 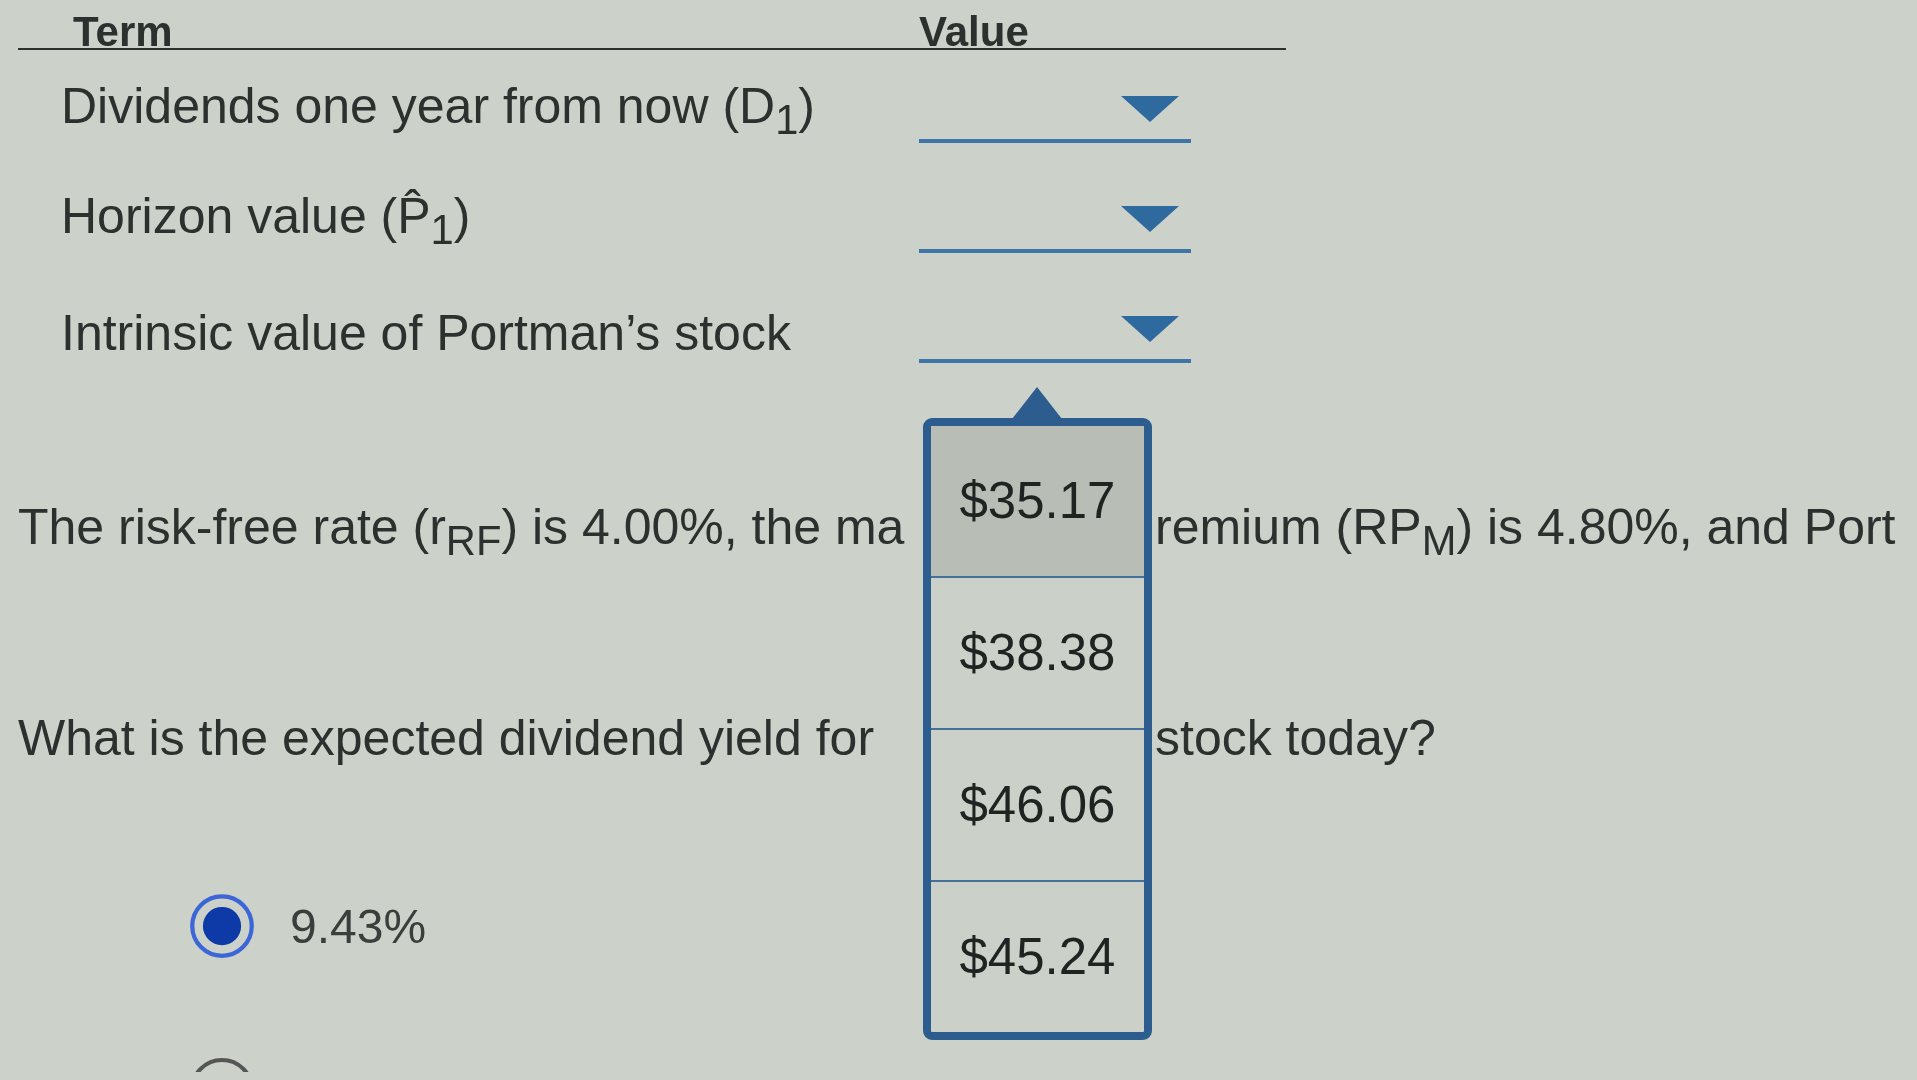 I want to click on radio-option: 9.43%, so click(x=307, y=926).